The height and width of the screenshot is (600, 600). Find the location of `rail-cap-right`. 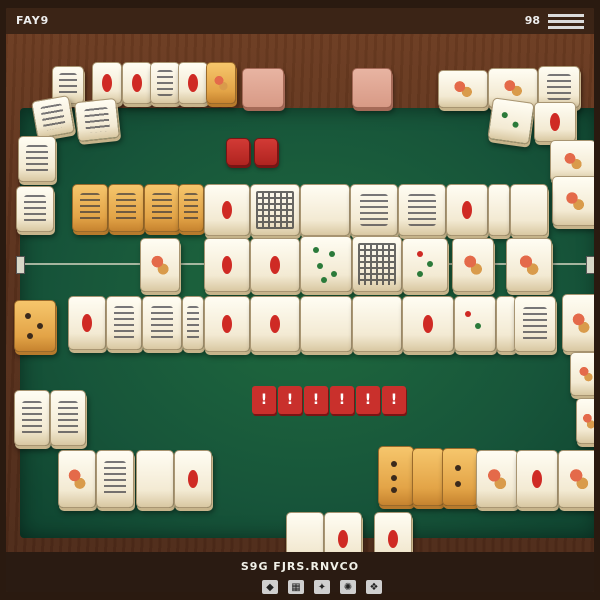

rail-cap-right is located at coordinates (590, 265).